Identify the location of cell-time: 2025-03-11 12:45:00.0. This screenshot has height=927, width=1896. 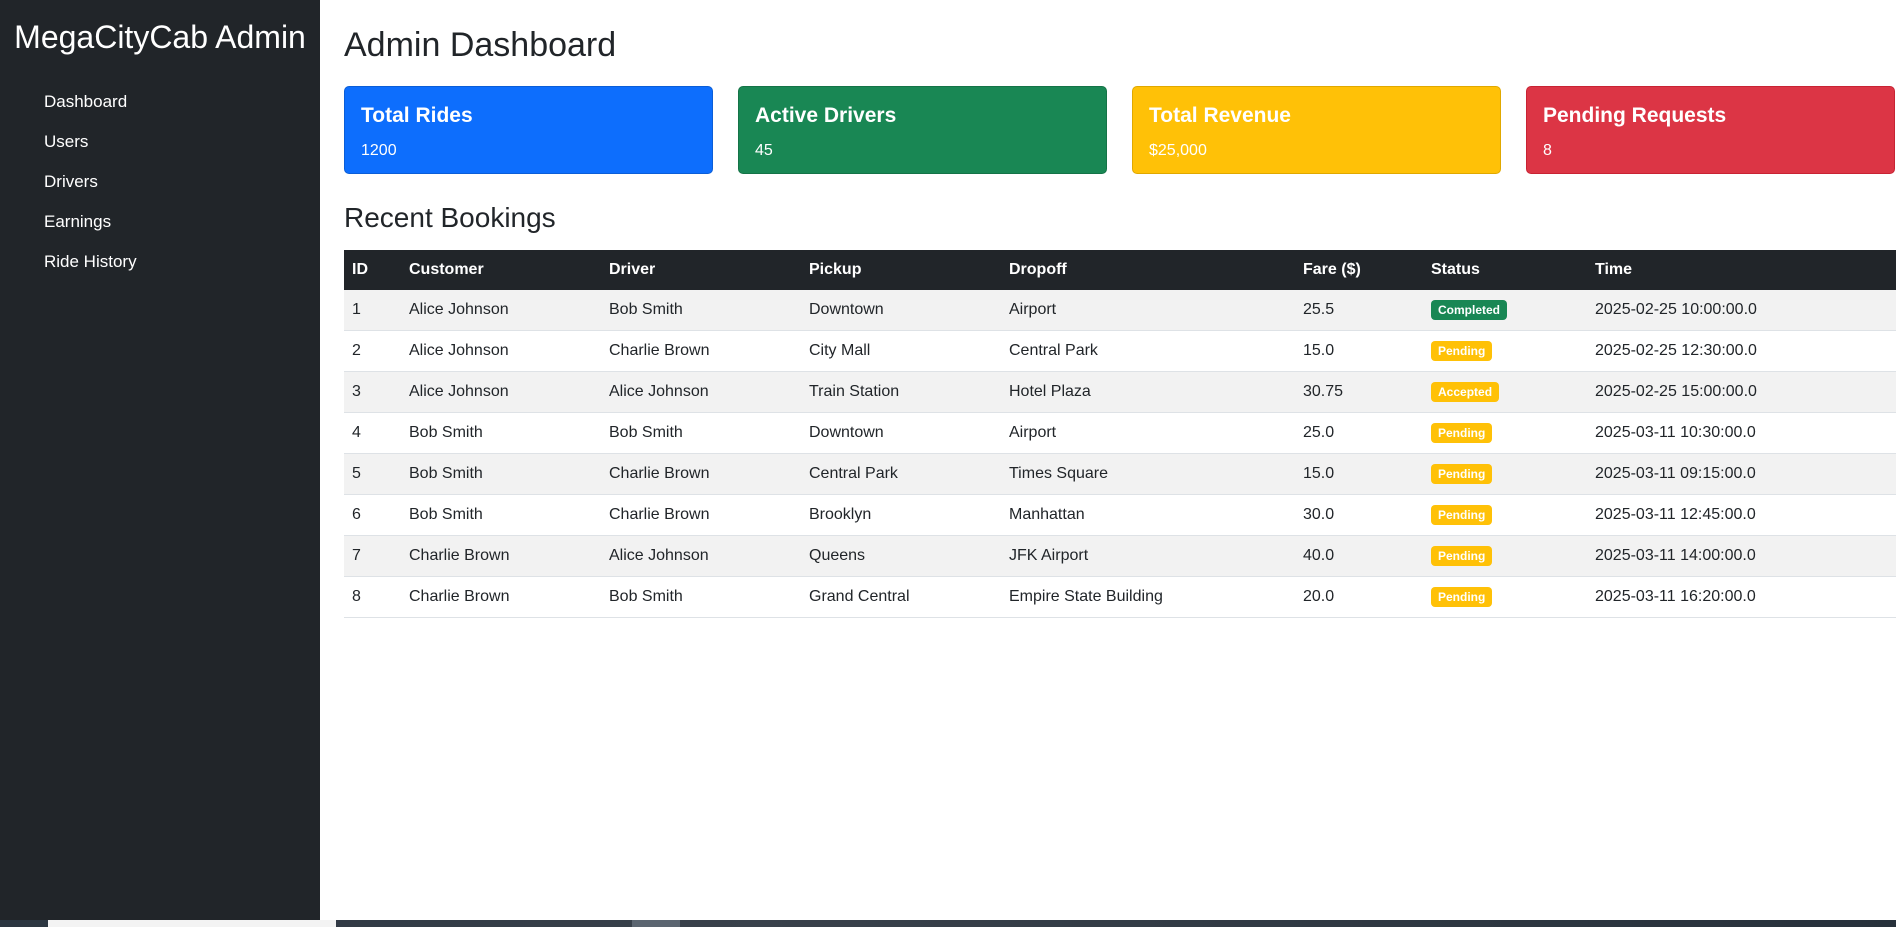
(1741, 515).